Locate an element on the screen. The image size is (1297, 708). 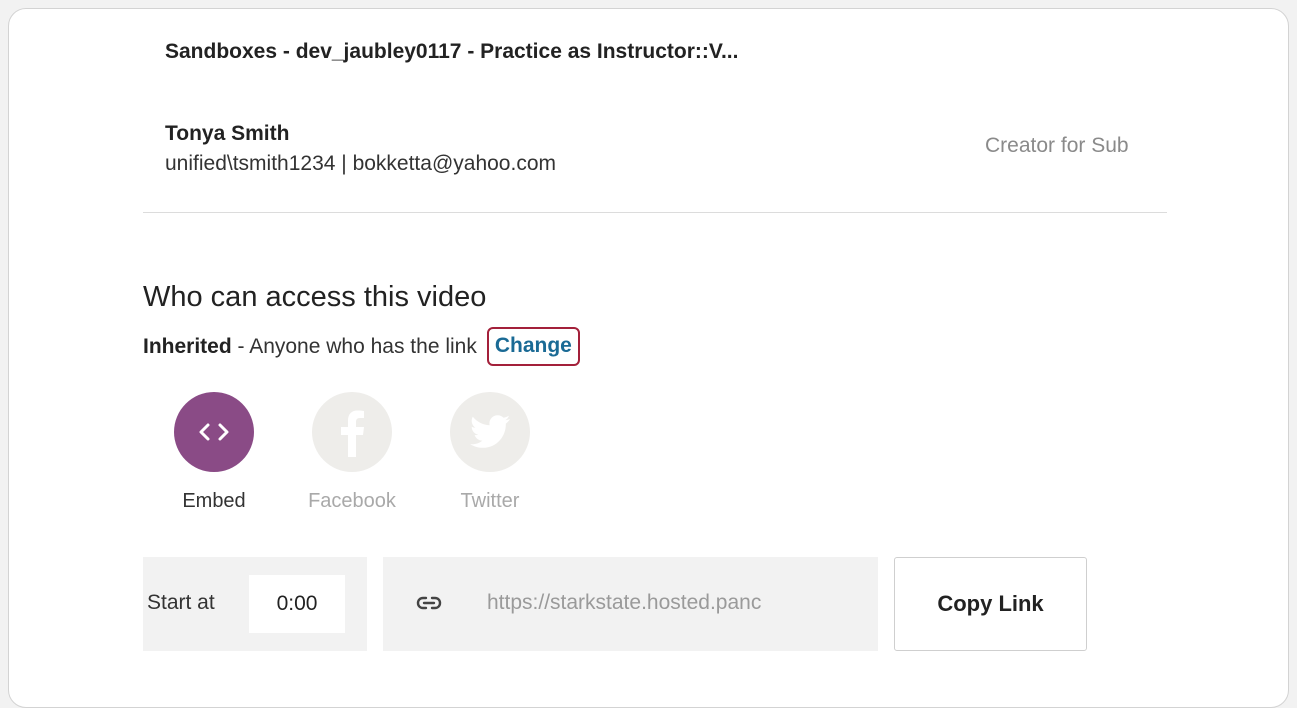
start-time-input is located at coordinates (297, 604).